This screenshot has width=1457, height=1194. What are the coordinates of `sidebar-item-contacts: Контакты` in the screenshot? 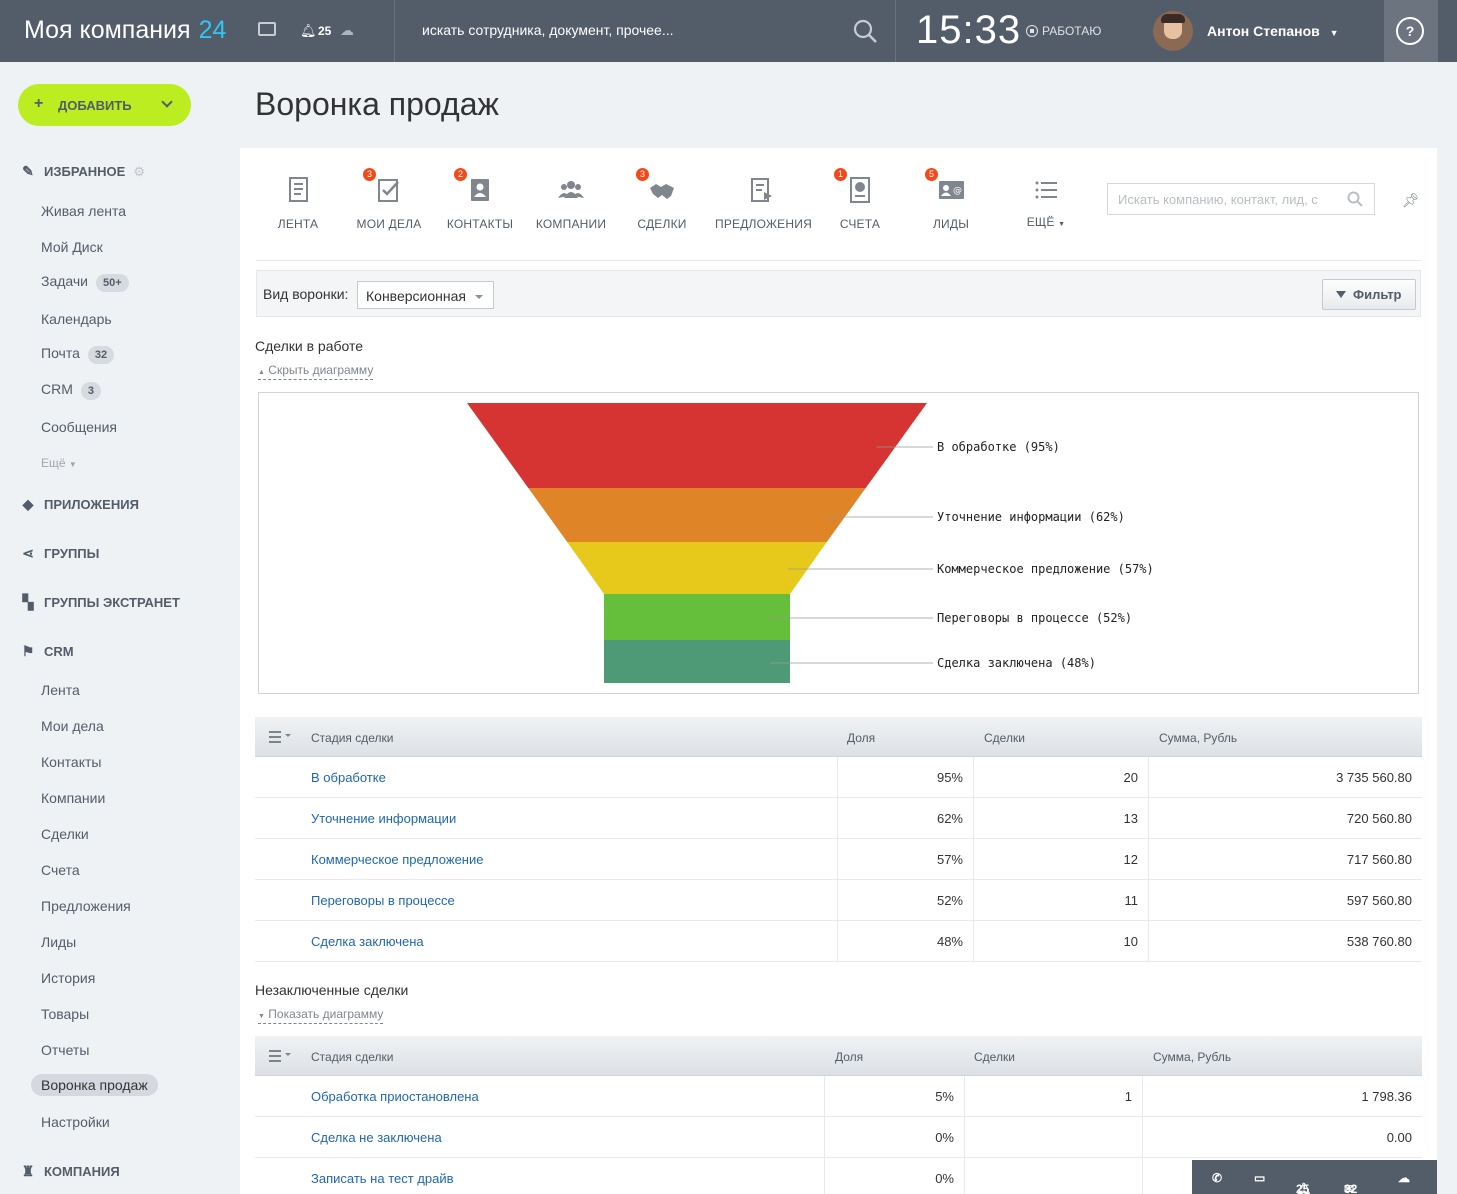 It's located at (71, 762).